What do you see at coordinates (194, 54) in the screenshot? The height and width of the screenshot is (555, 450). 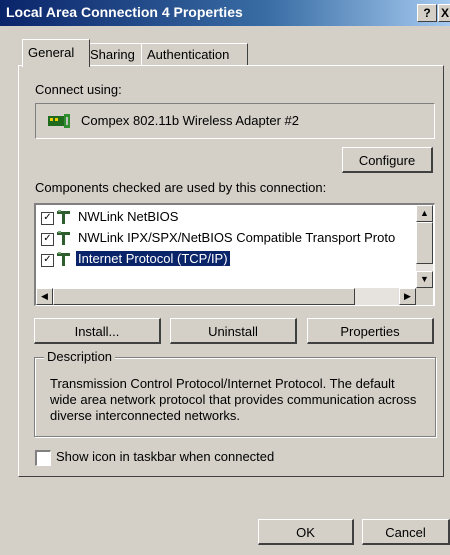 I see `tab-authentication: Authentication` at bounding box center [194, 54].